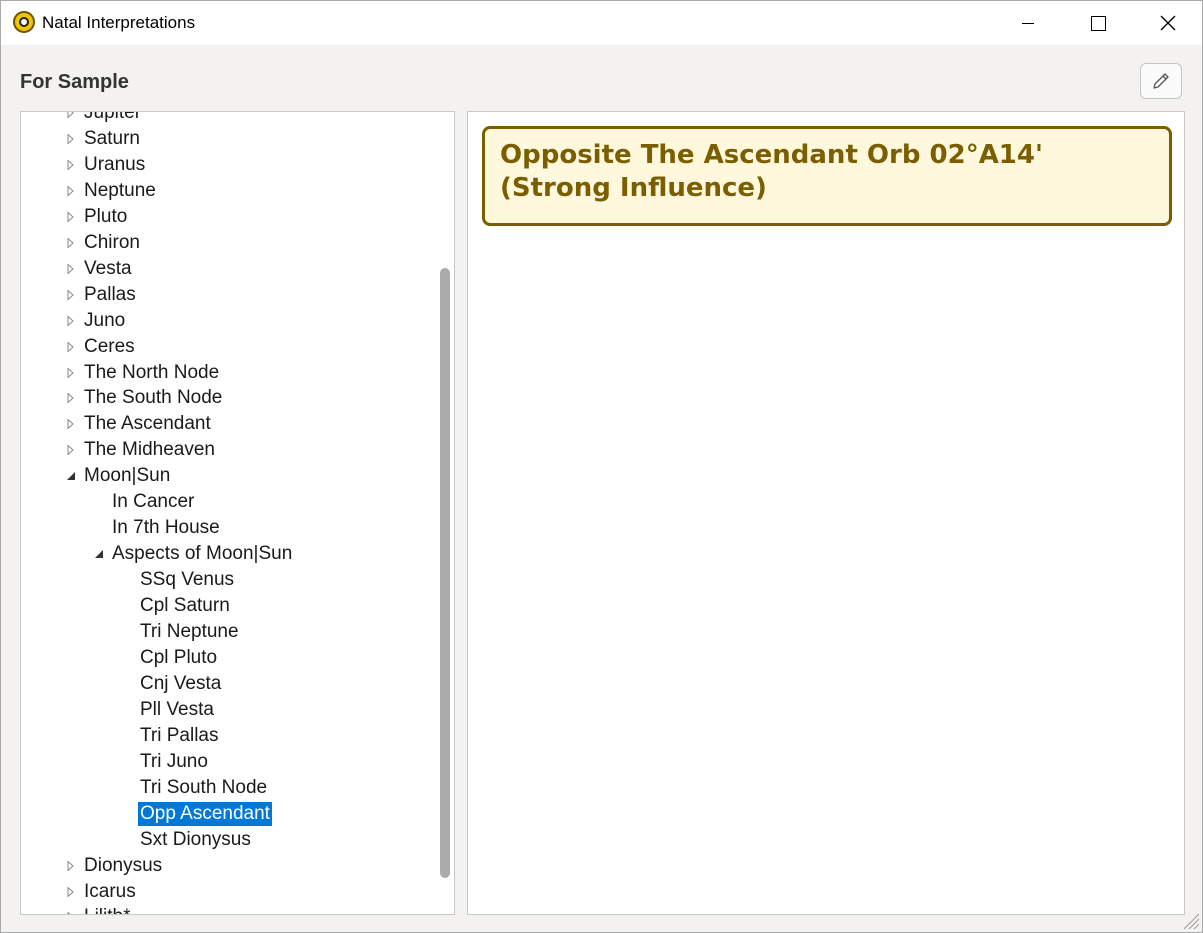 Image resolution: width=1203 pixels, height=933 pixels. What do you see at coordinates (112, 138) in the screenshot?
I see `tree-item-label: Saturn` at bounding box center [112, 138].